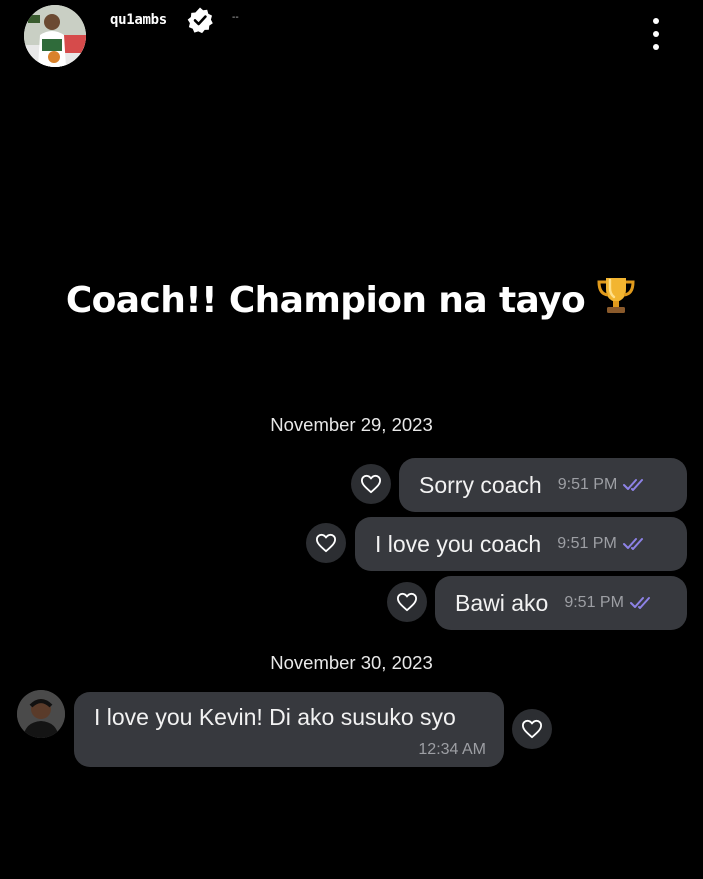  I want to click on header-meta: --, so click(235, 17).